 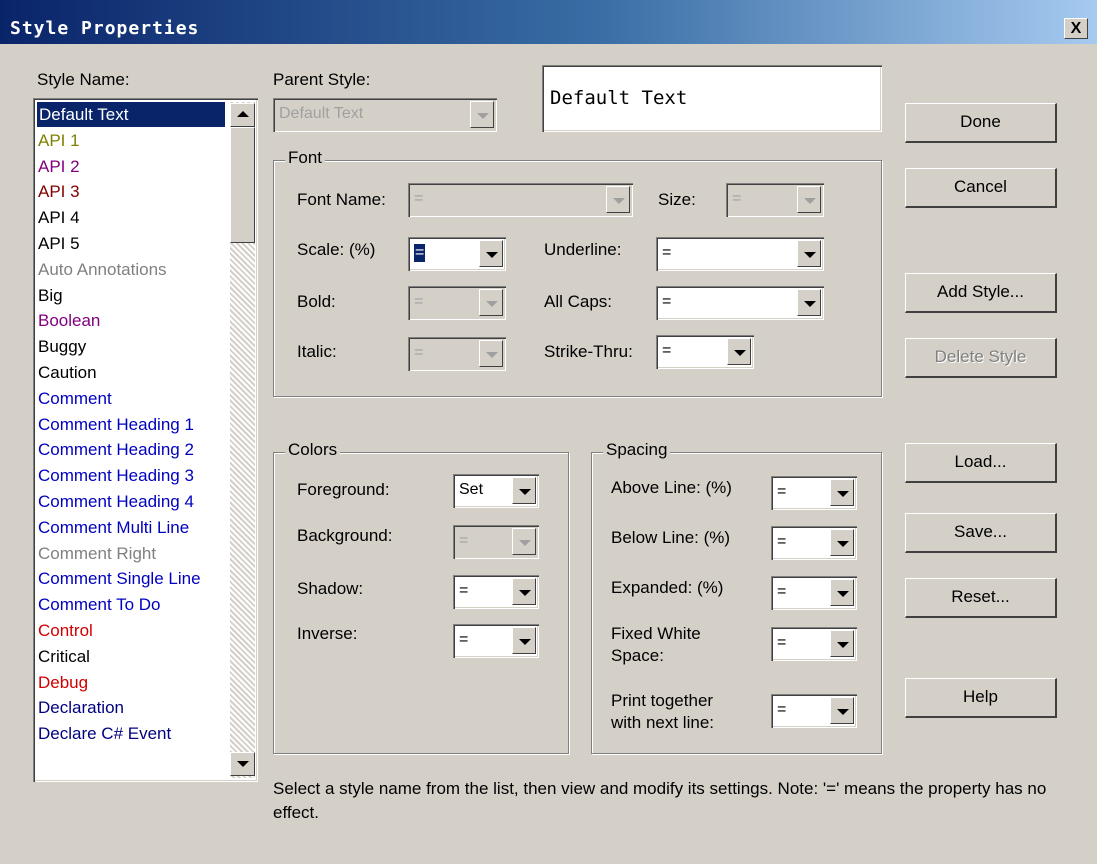 I want to click on arrow-up-icon, so click(x=243, y=114).